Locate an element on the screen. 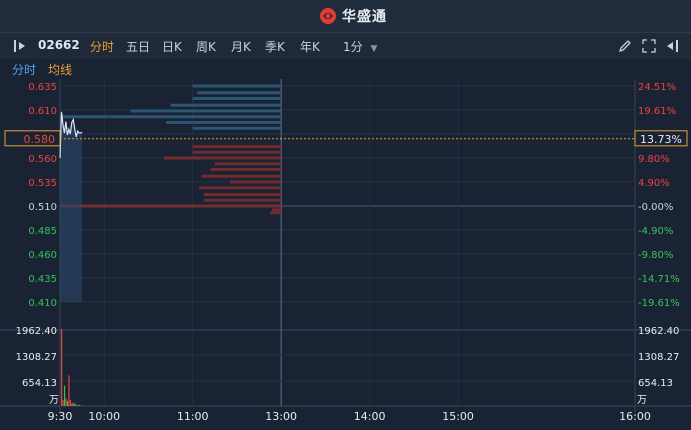  percent-tick-label: -19.61% is located at coordinates (659, 303).